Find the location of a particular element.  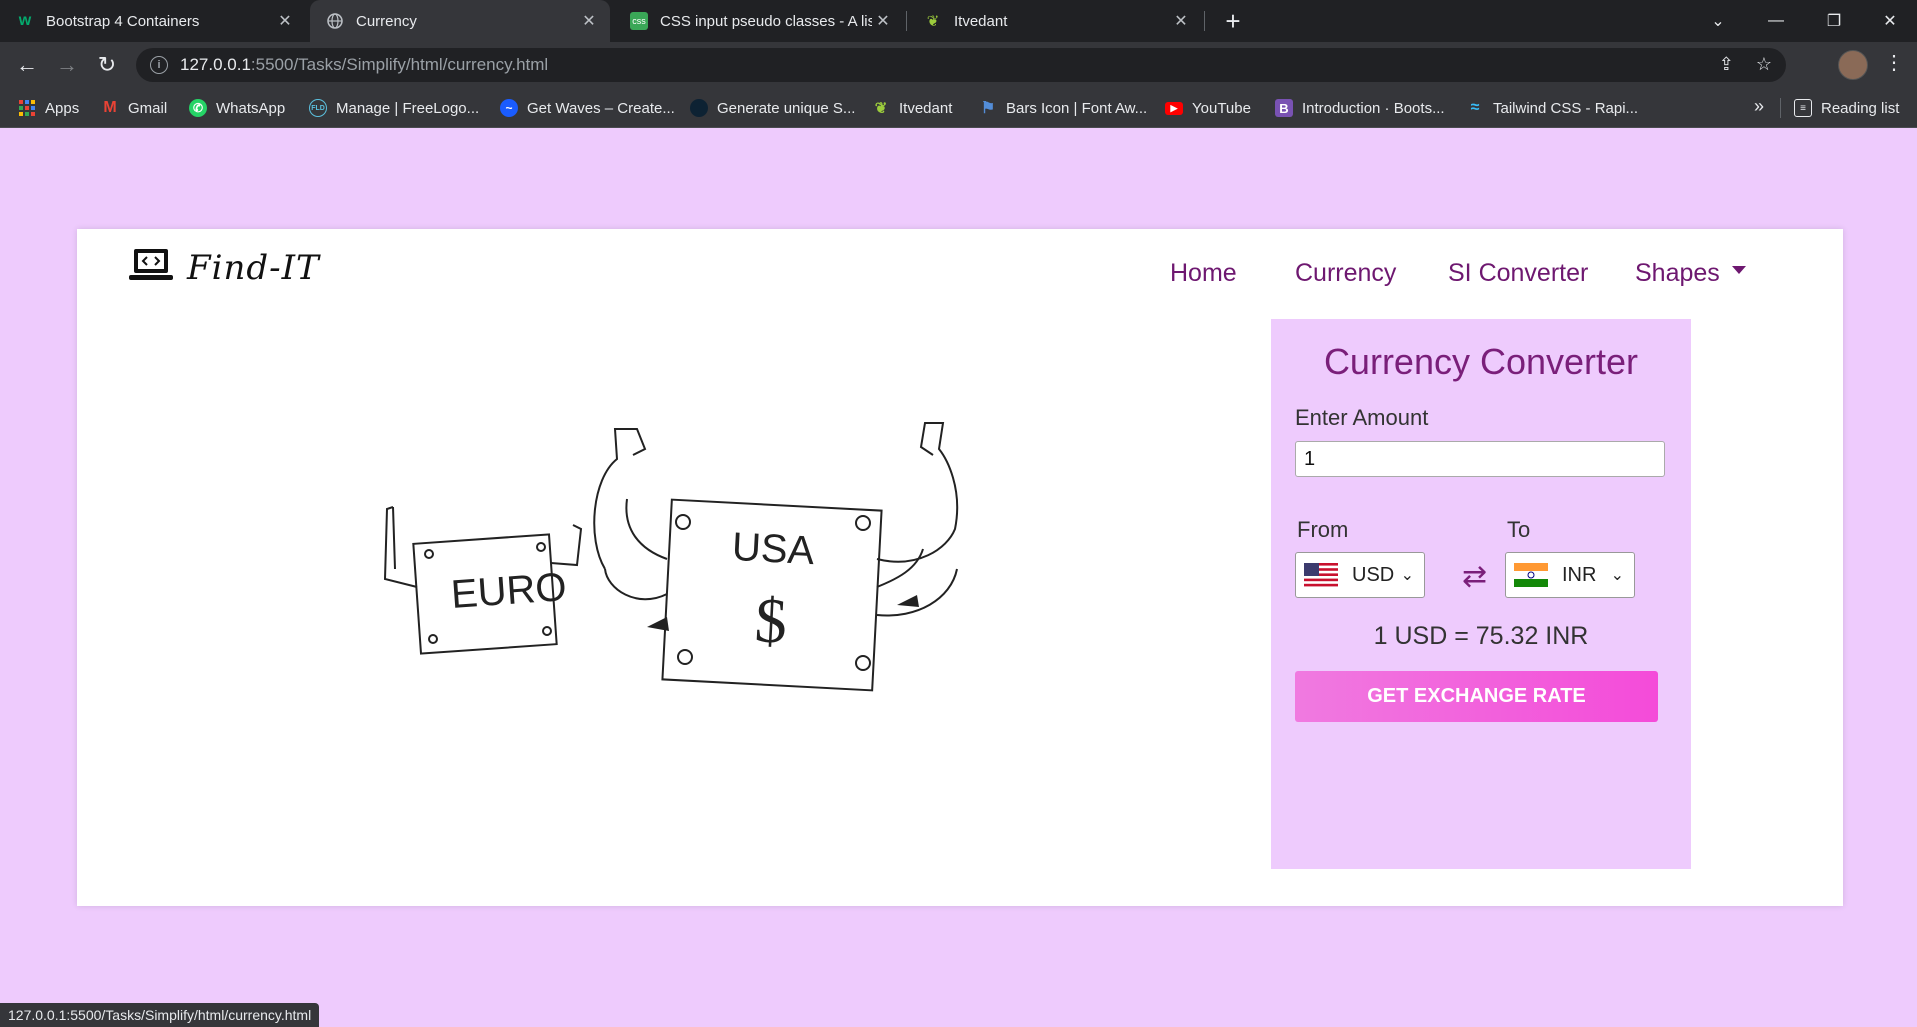

dot-icon is located at coordinates (699, 108).